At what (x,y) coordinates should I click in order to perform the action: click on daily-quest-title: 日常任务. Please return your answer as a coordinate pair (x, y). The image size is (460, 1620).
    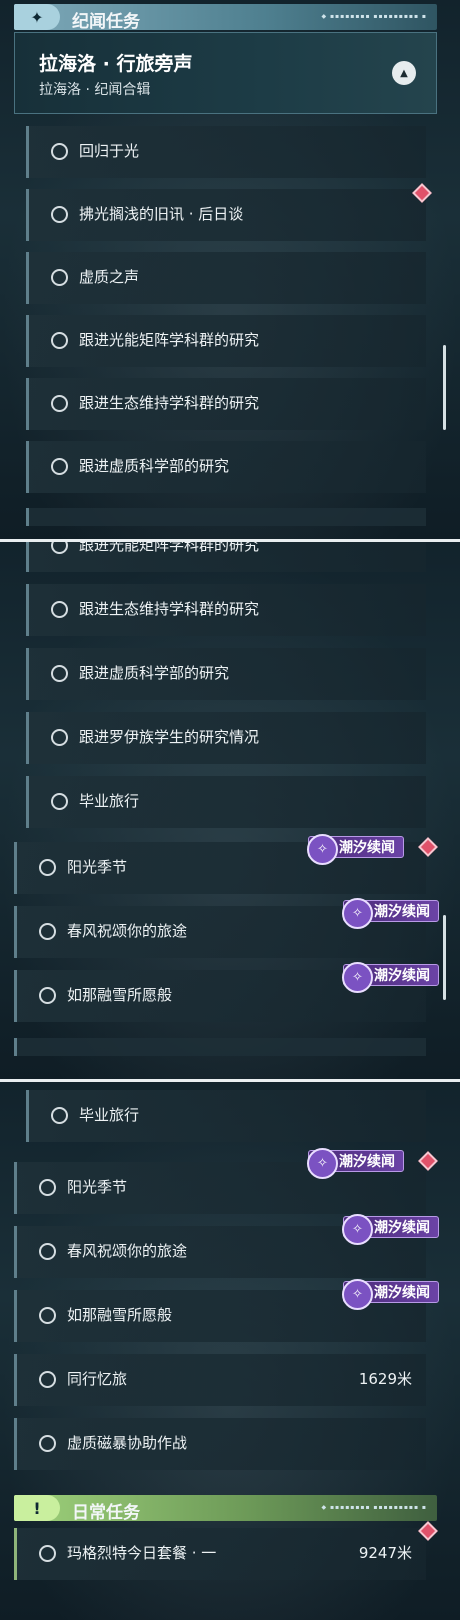
    Looking at the image, I should click on (106, 1513).